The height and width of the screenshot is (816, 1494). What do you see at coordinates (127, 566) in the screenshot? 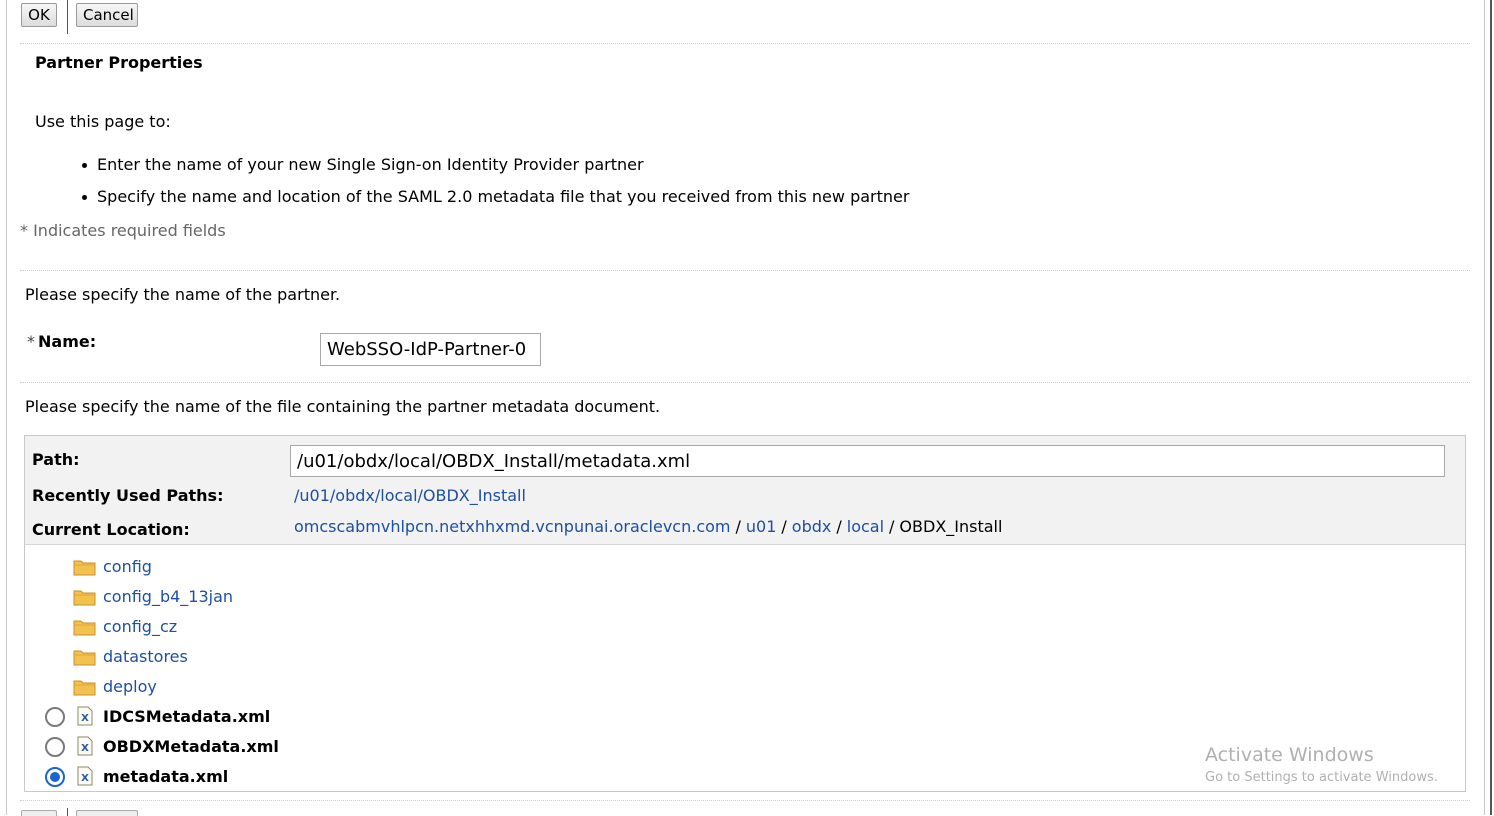
I see `folder-link: config` at bounding box center [127, 566].